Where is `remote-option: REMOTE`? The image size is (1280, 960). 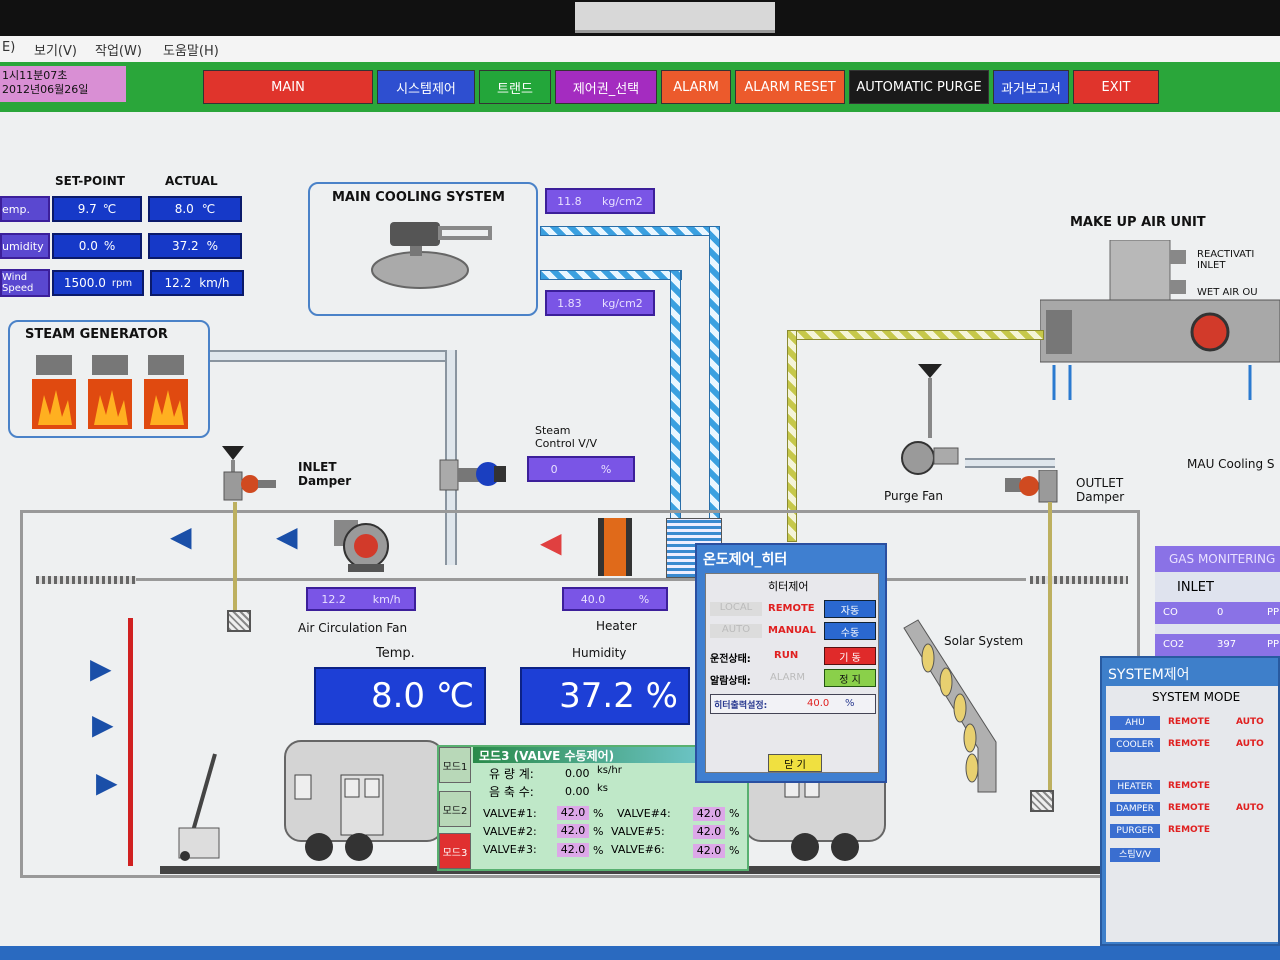
remote-option: REMOTE is located at coordinates (791, 608).